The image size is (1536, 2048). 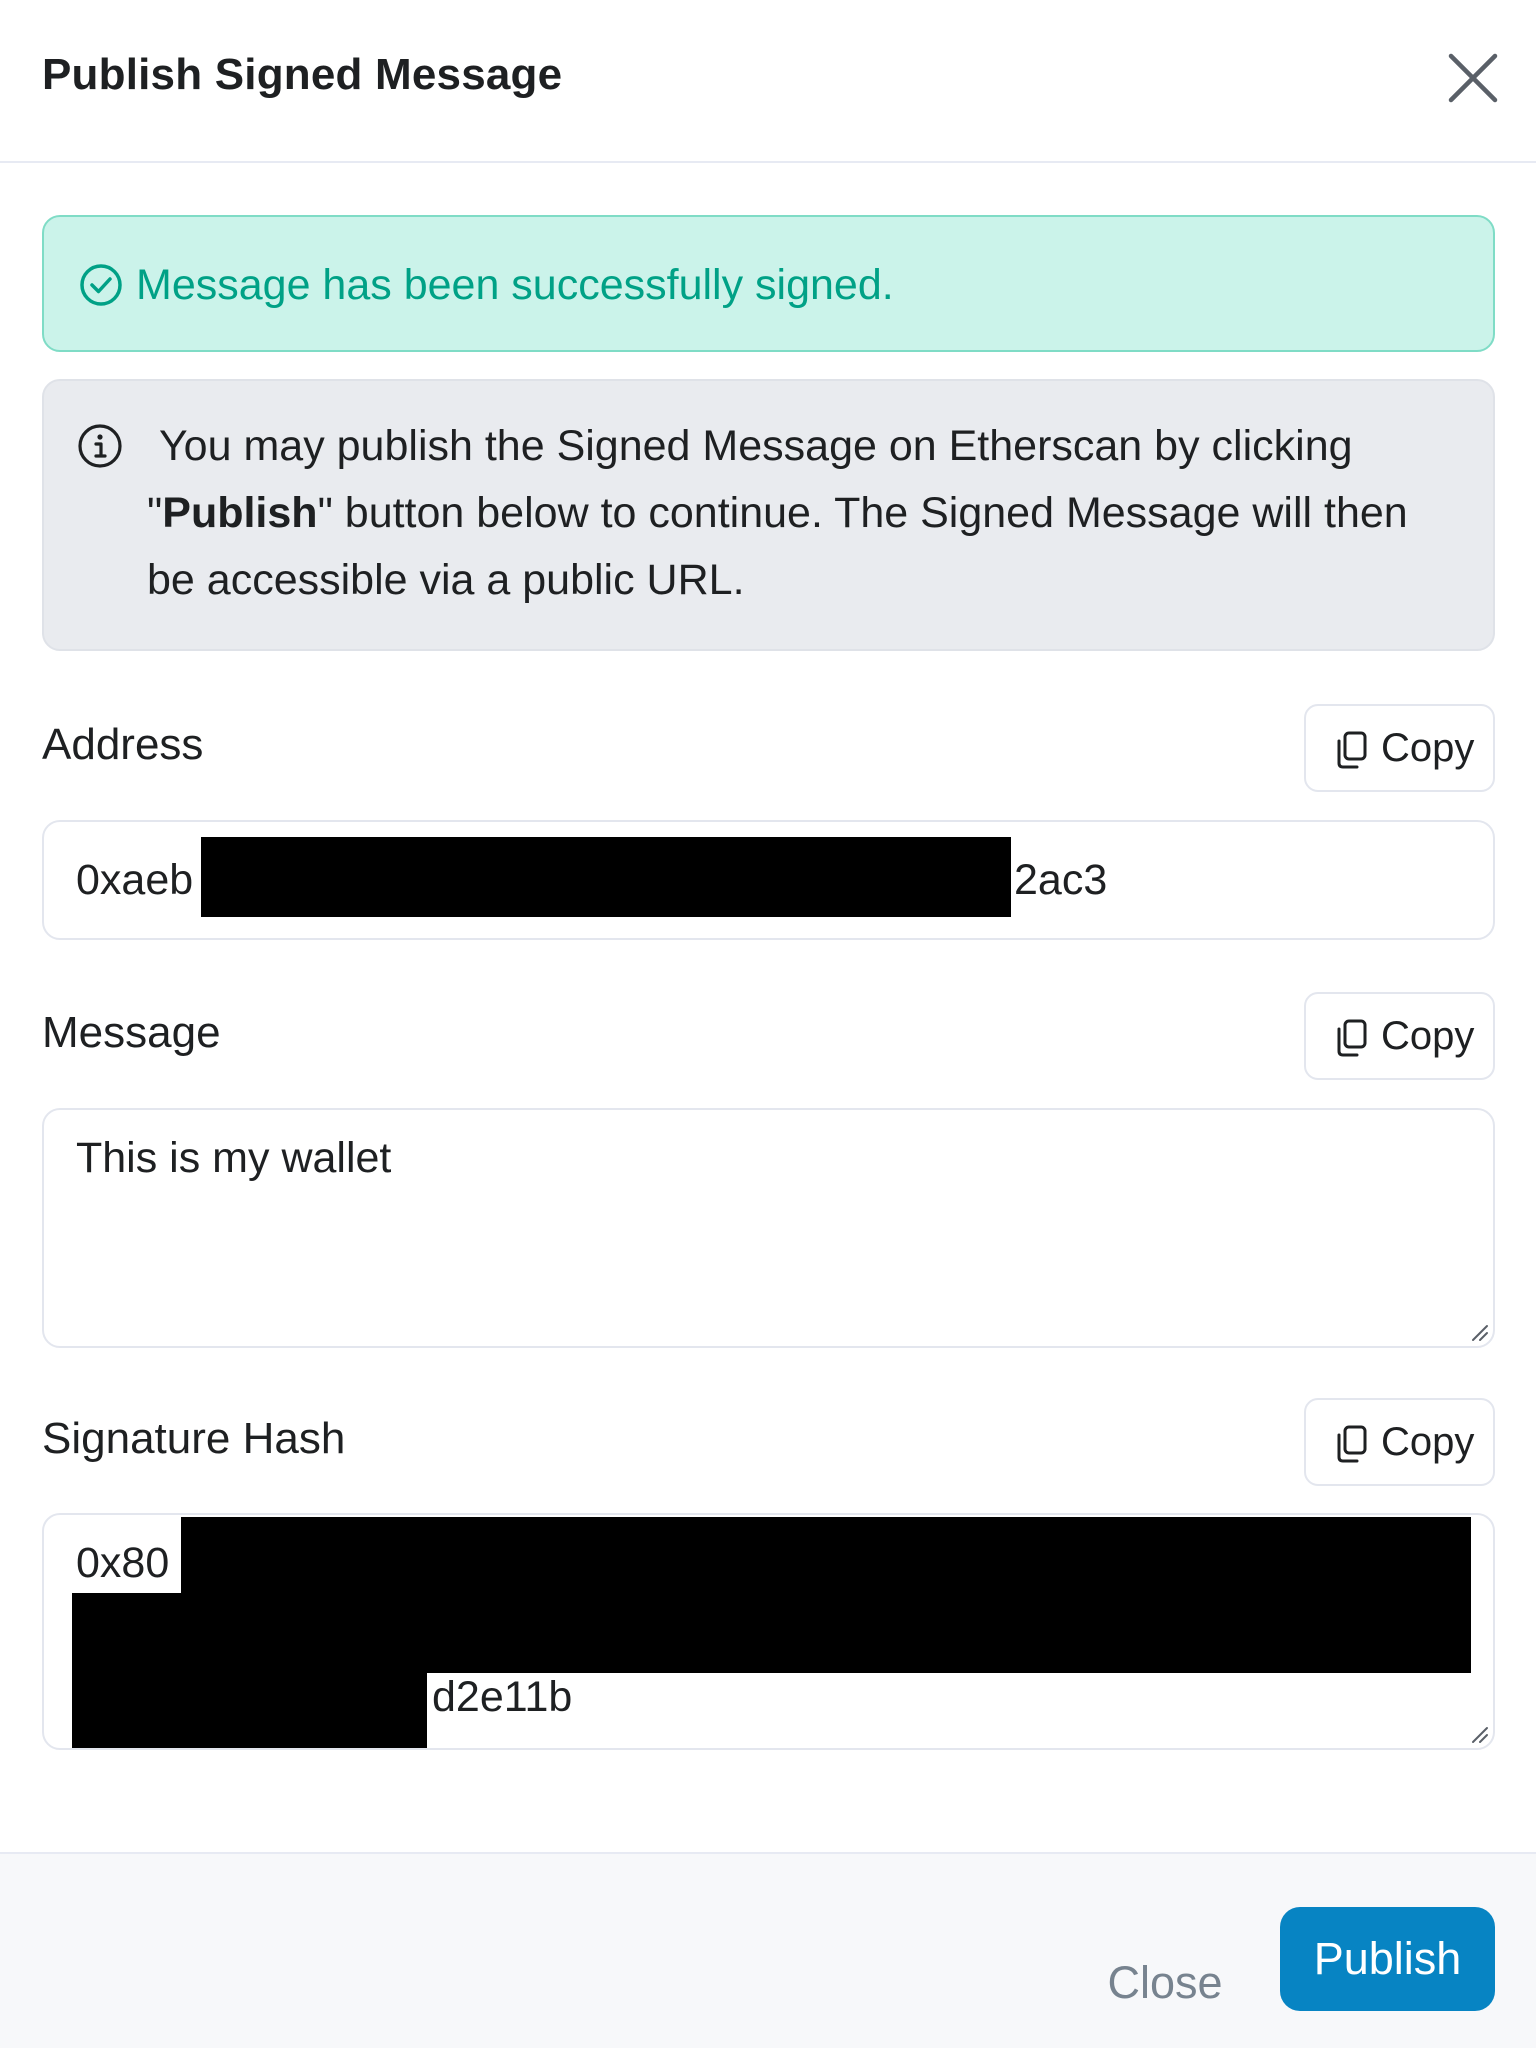 I want to click on address-value-start: 0xaeb, so click(x=135, y=880).